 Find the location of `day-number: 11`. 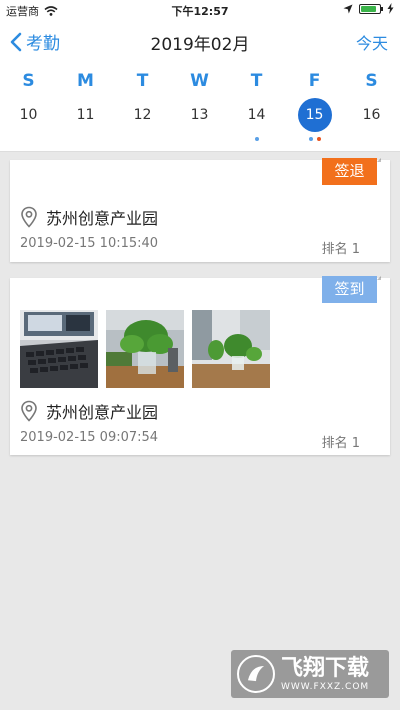

day-number: 11 is located at coordinates (85, 115).